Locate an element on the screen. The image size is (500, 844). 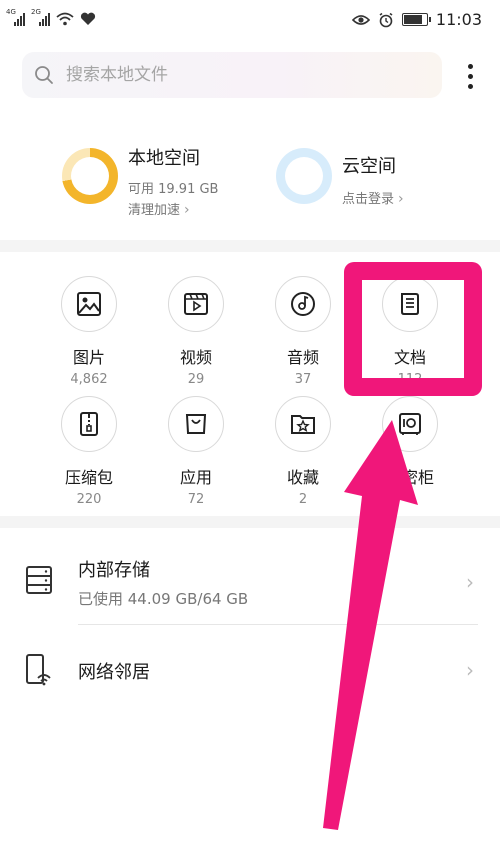
annotation-arrow is located at coordinates (370, 625).